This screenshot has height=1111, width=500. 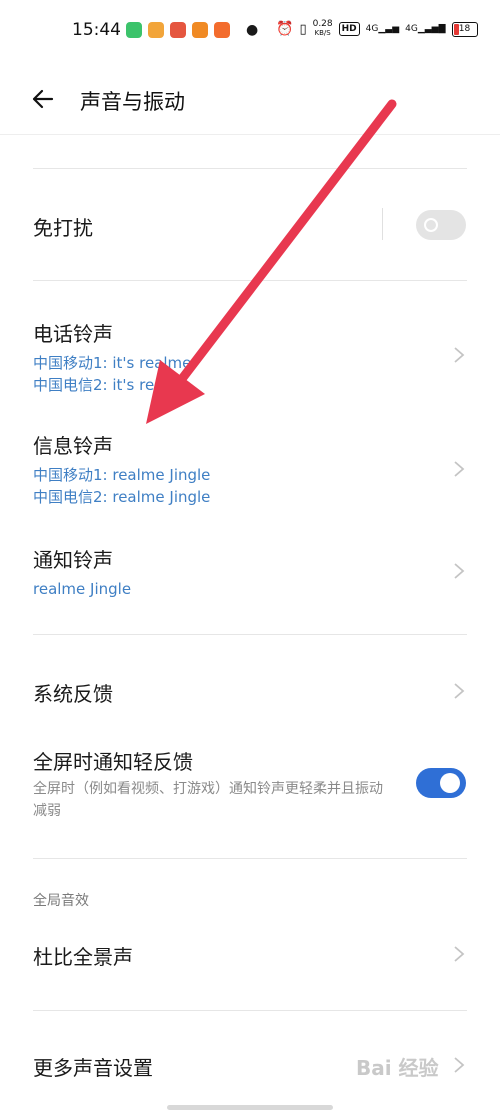 What do you see at coordinates (382, 224) in the screenshot?
I see `row-separator` at bounding box center [382, 224].